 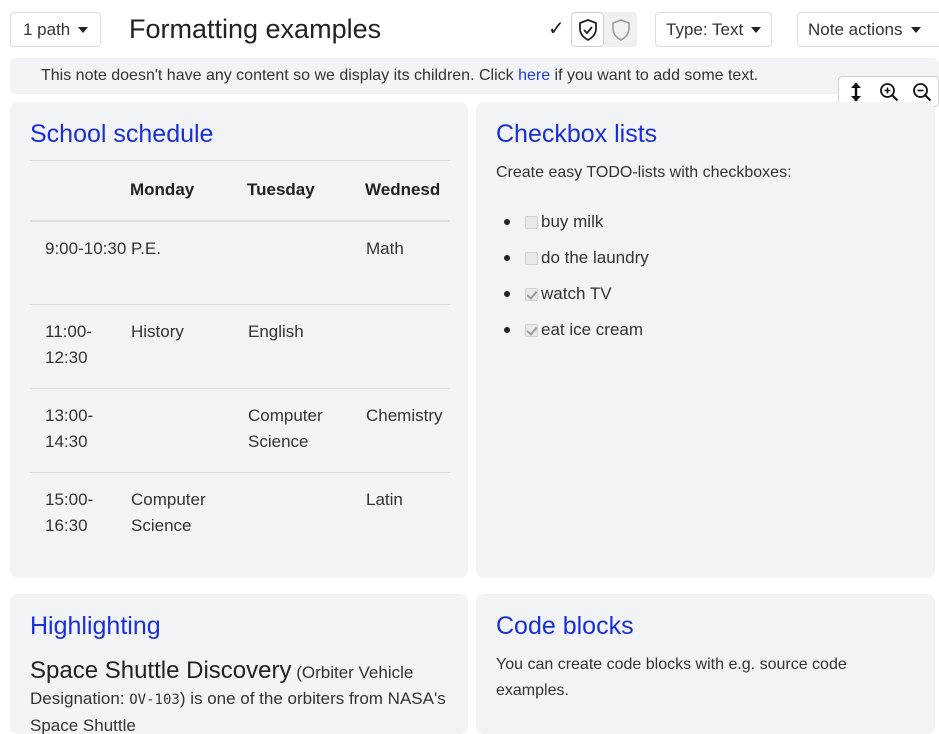 I want to click on table-row: 13:00-14:30 Computer Science Chemistry, so click(x=240, y=430).